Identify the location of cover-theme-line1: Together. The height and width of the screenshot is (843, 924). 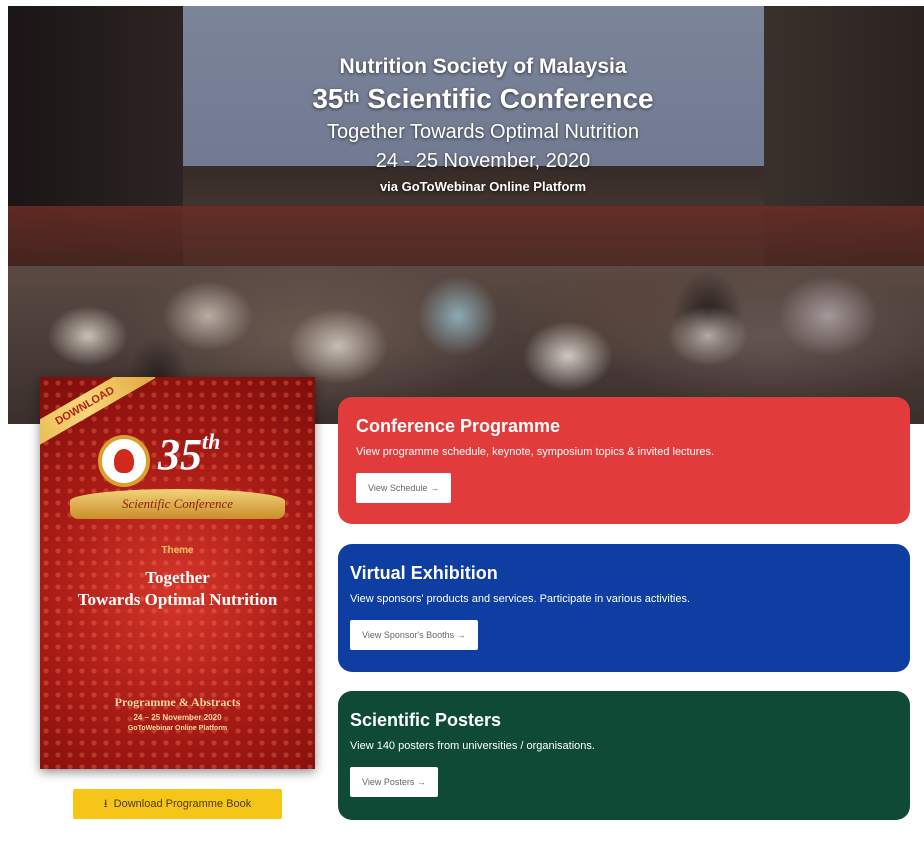
(177, 577).